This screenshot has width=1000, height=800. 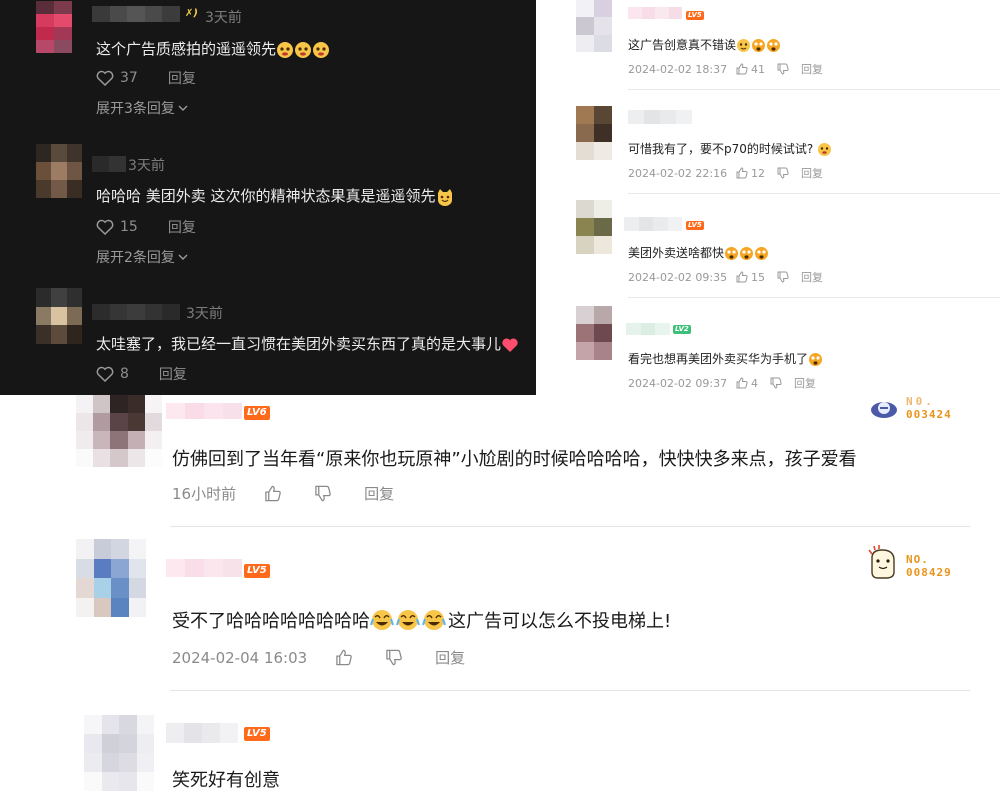 What do you see at coordinates (240, 657) in the screenshot?
I see `comment-timestamp: 2024-02-04 16:03` at bounding box center [240, 657].